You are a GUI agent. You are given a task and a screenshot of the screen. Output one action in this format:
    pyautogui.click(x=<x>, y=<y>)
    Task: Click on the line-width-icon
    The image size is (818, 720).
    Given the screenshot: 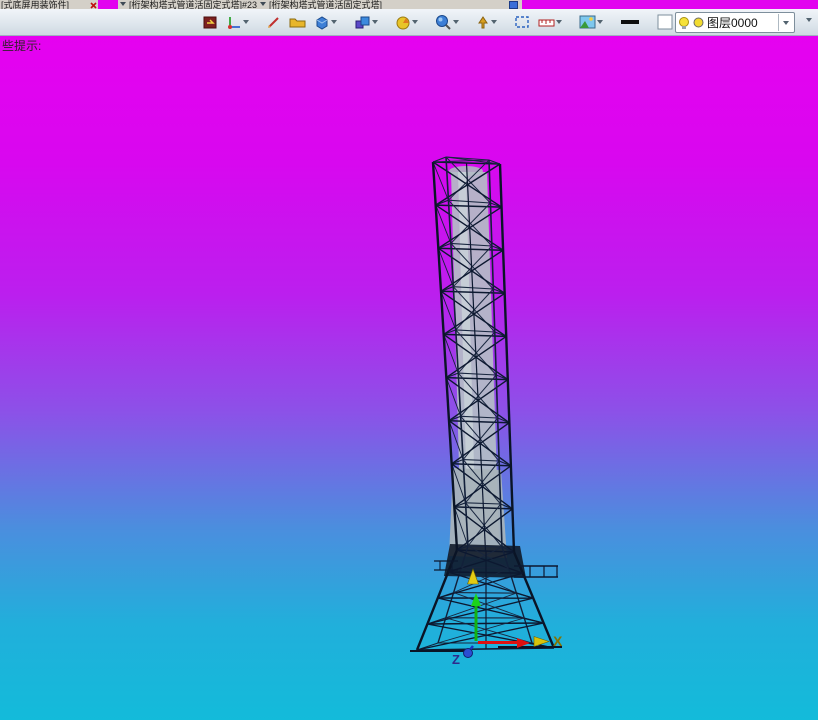 What is the action you would take?
    pyautogui.click(x=630, y=22)
    